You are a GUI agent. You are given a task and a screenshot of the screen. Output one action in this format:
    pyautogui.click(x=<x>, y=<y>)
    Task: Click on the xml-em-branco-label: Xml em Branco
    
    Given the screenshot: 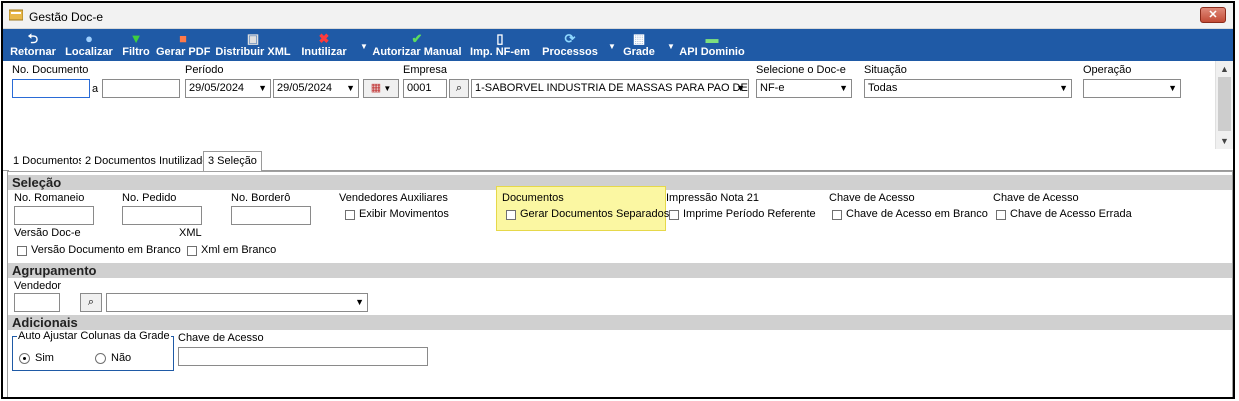 What is the action you would take?
    pyautogui.click(x=239, y=250)
    